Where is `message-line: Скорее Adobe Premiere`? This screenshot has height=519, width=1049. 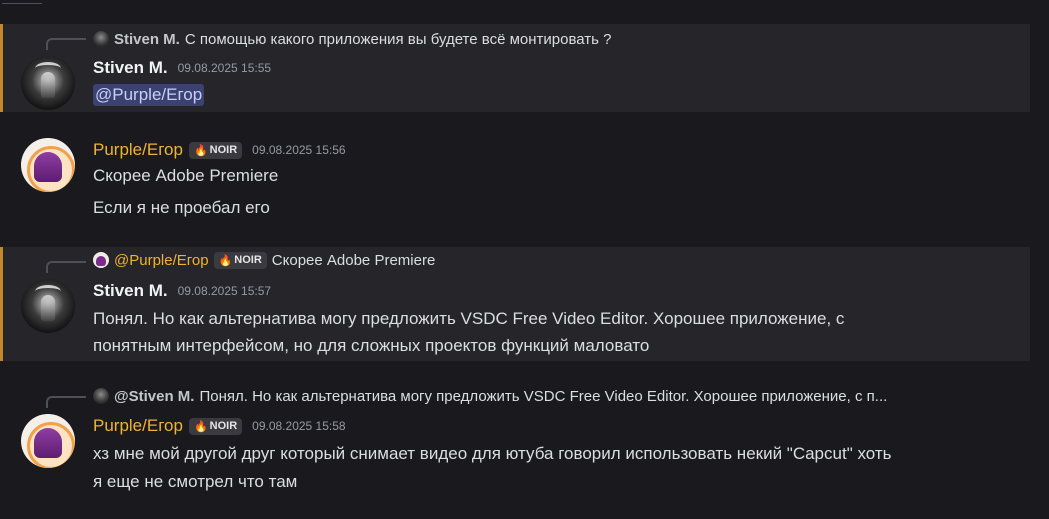
message-line: Скорее Adobe Premiere is located at coordinates (186, 175).